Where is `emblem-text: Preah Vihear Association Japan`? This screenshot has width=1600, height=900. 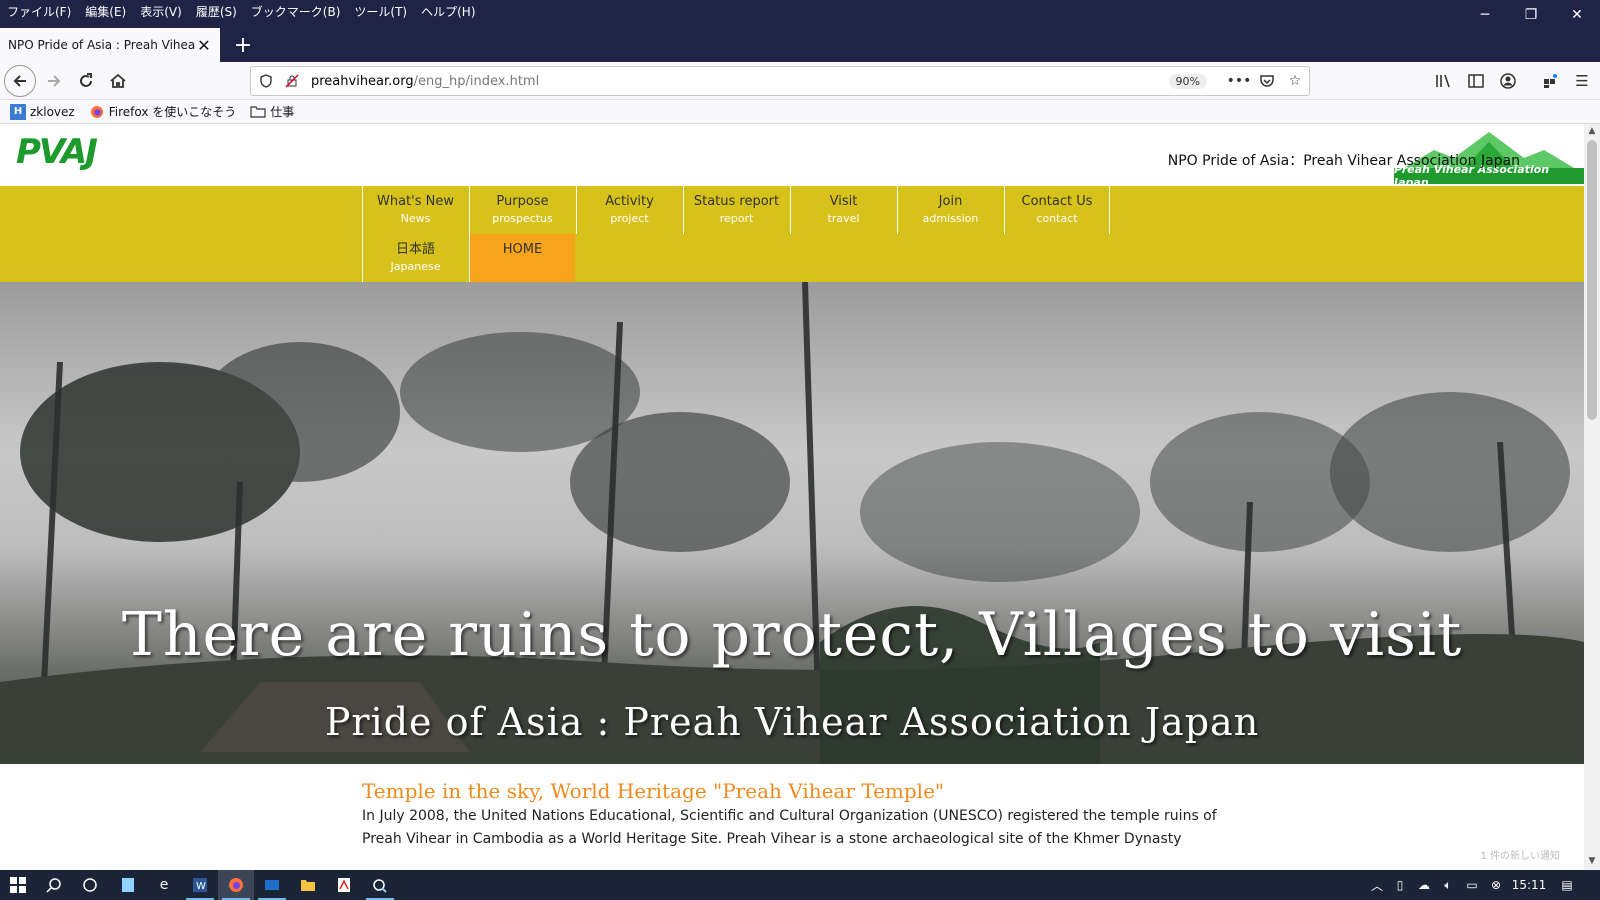 emblem-text: Preah Vihear Association Japan is located at coordinates (1489, 176).